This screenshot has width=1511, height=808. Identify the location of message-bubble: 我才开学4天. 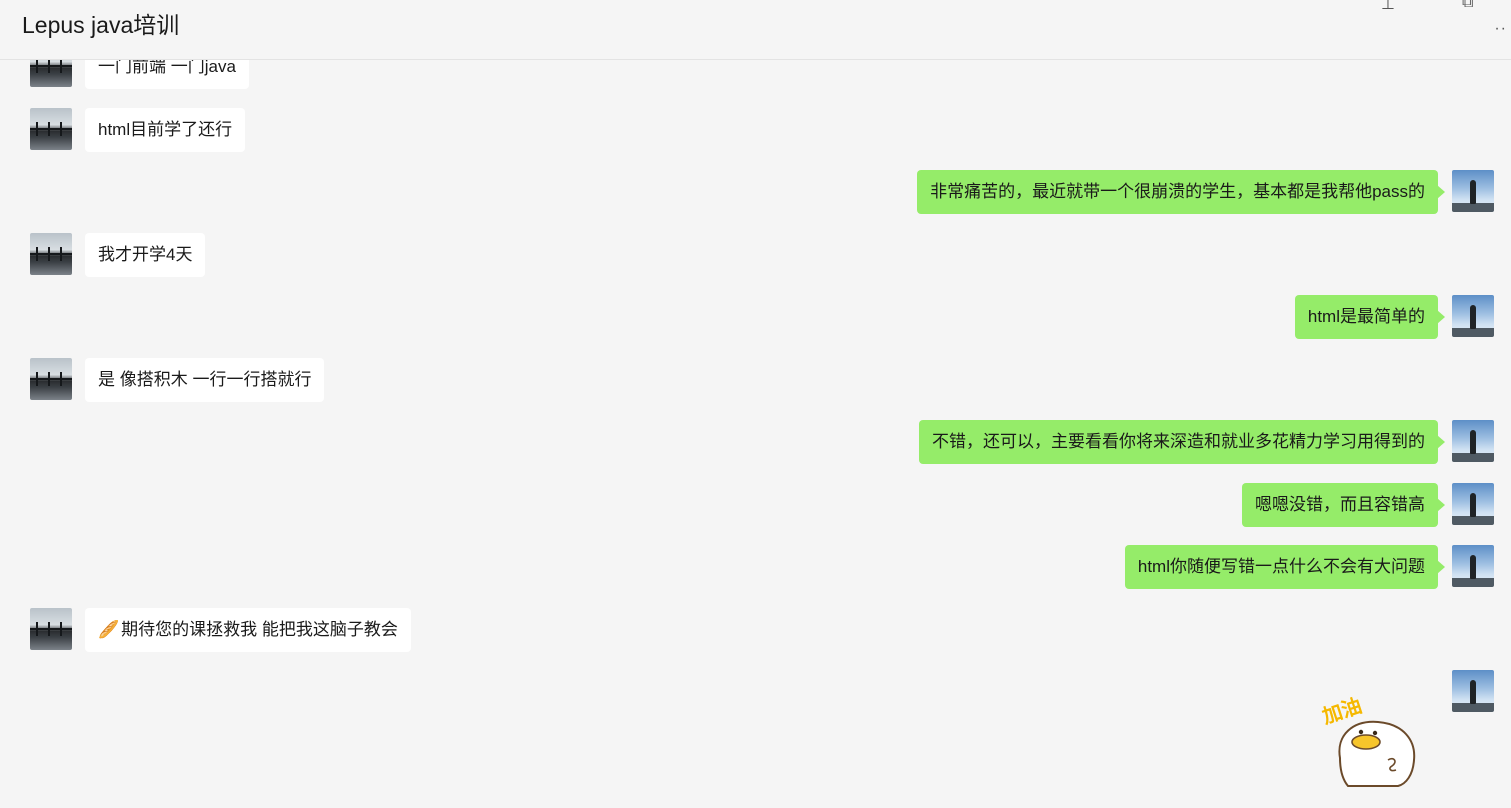
(145, 255).